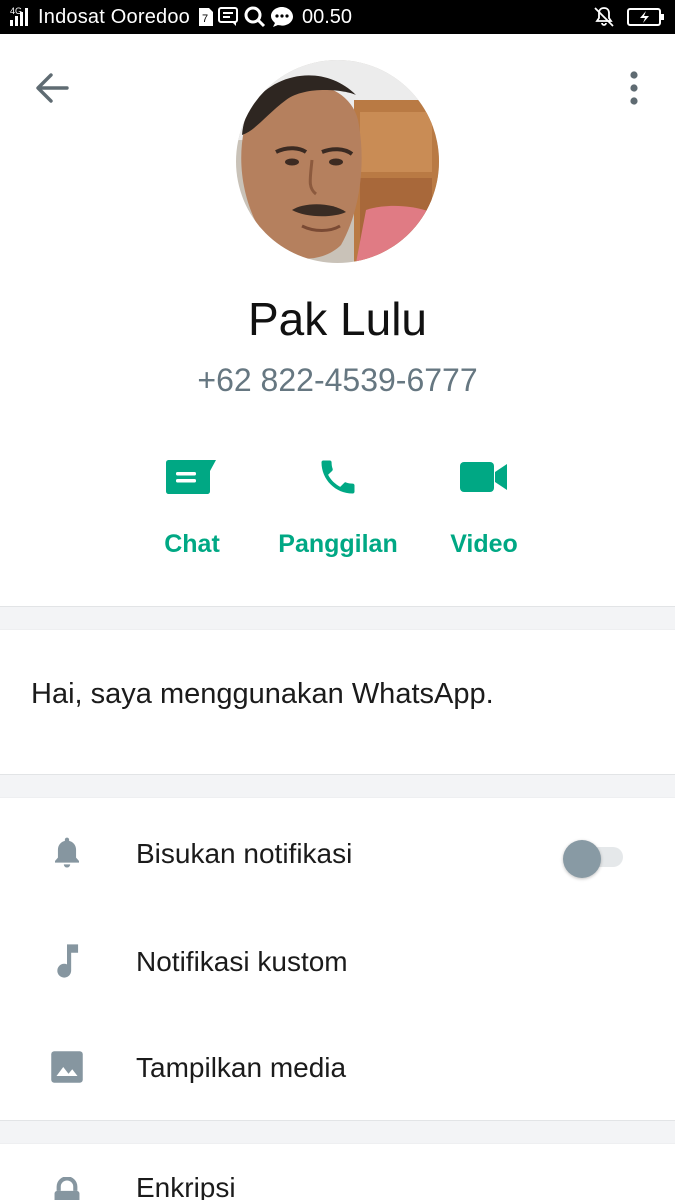 Image resolution: width=675 pixels, height=1200 pixels. What do you see at coordinates (337, 380) in the screenshot?
I see `contact-phone: +62 822-4539-6777` at bounding box center [337, 380].